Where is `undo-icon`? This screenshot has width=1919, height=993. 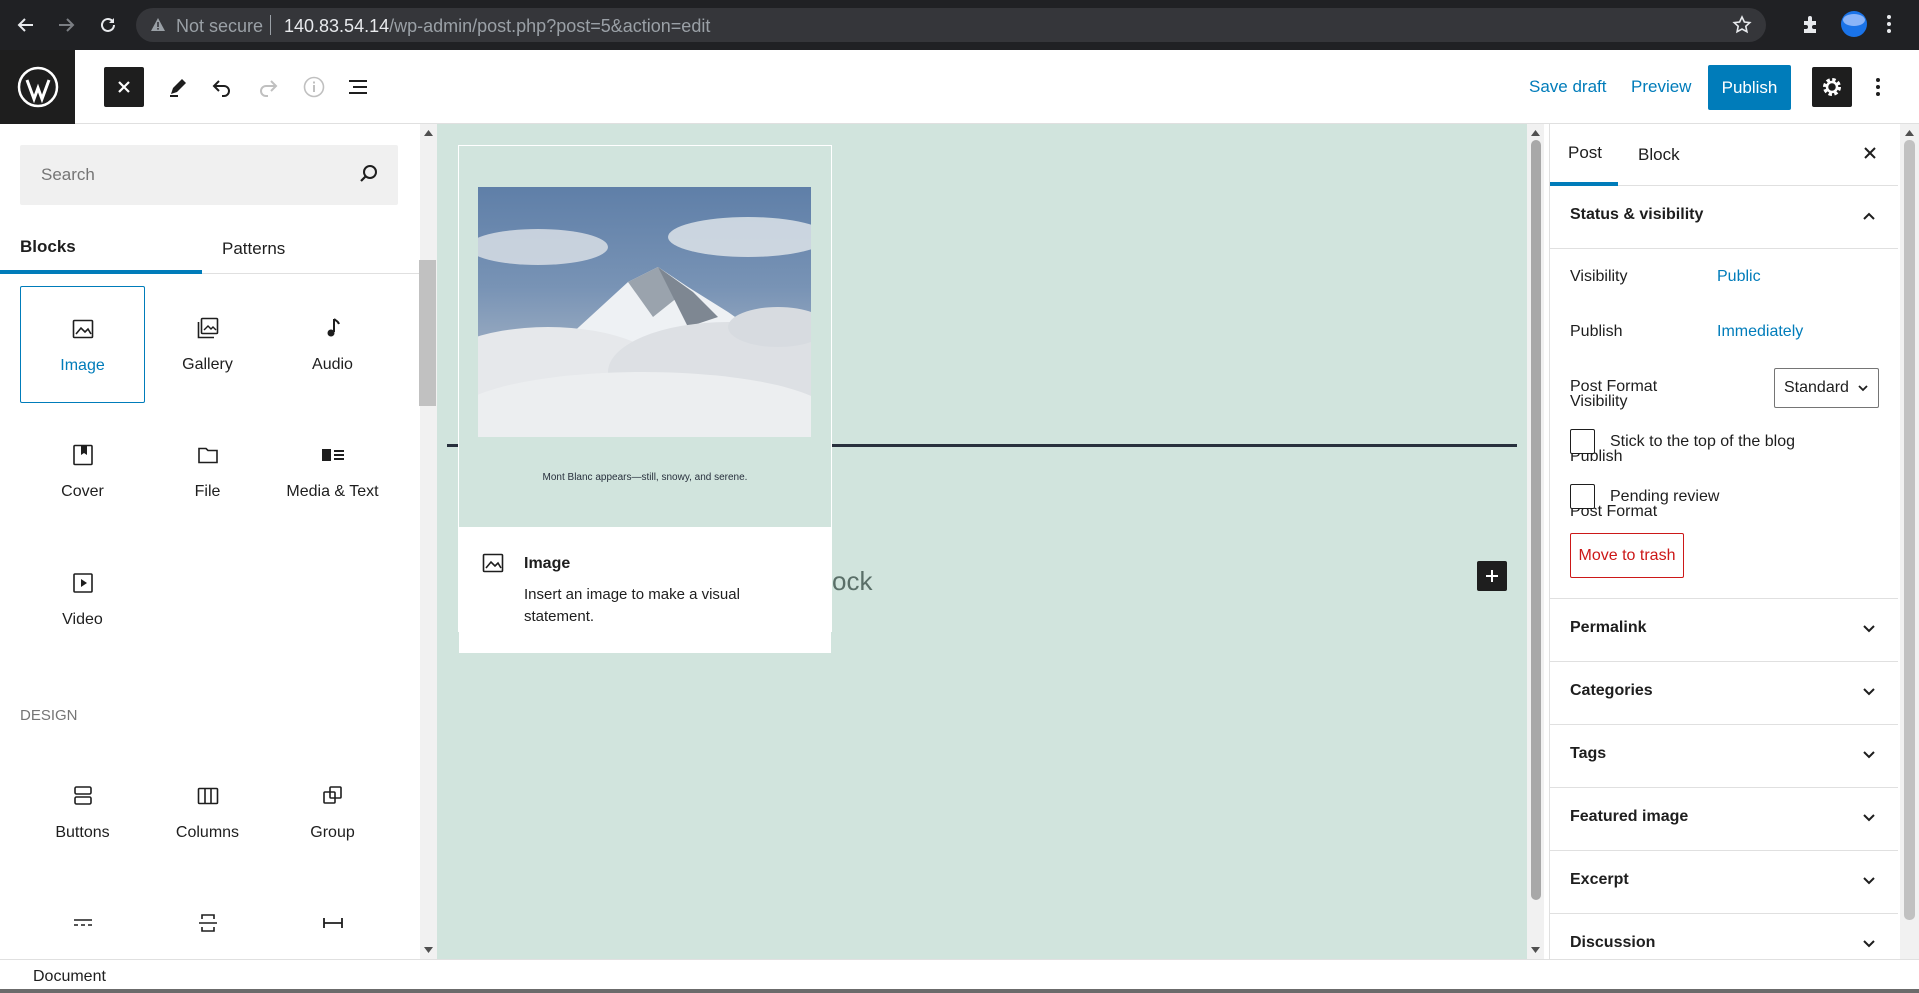 undo-icon is located at coordinates (222, 87).